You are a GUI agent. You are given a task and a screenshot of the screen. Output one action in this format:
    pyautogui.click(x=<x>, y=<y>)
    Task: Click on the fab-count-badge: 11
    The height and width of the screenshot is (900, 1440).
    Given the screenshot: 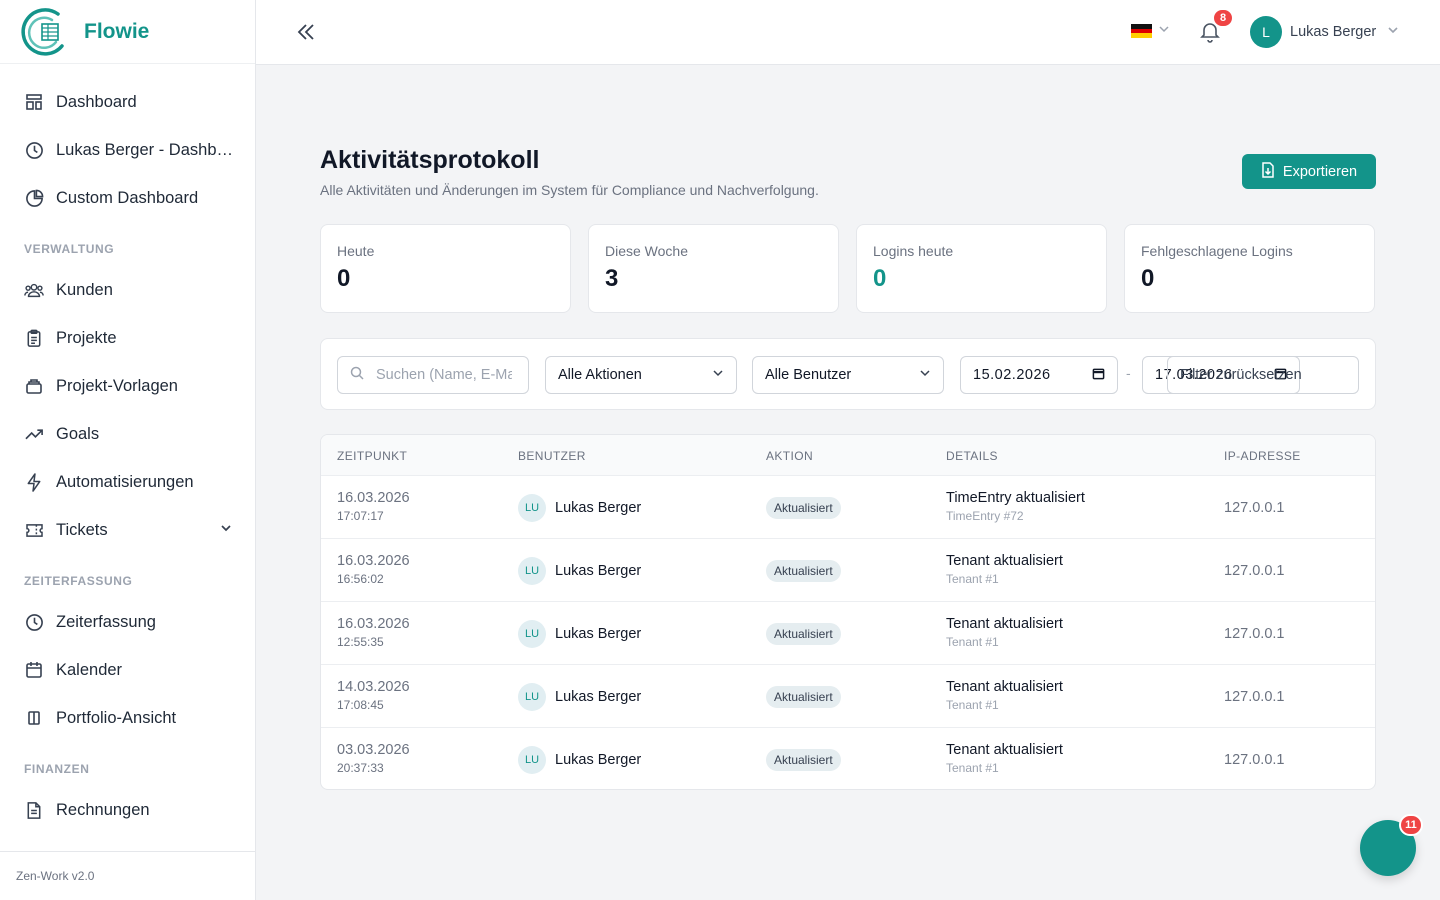 What is the action you would take?
    pyautogui.click(x=1411, y=825)
    